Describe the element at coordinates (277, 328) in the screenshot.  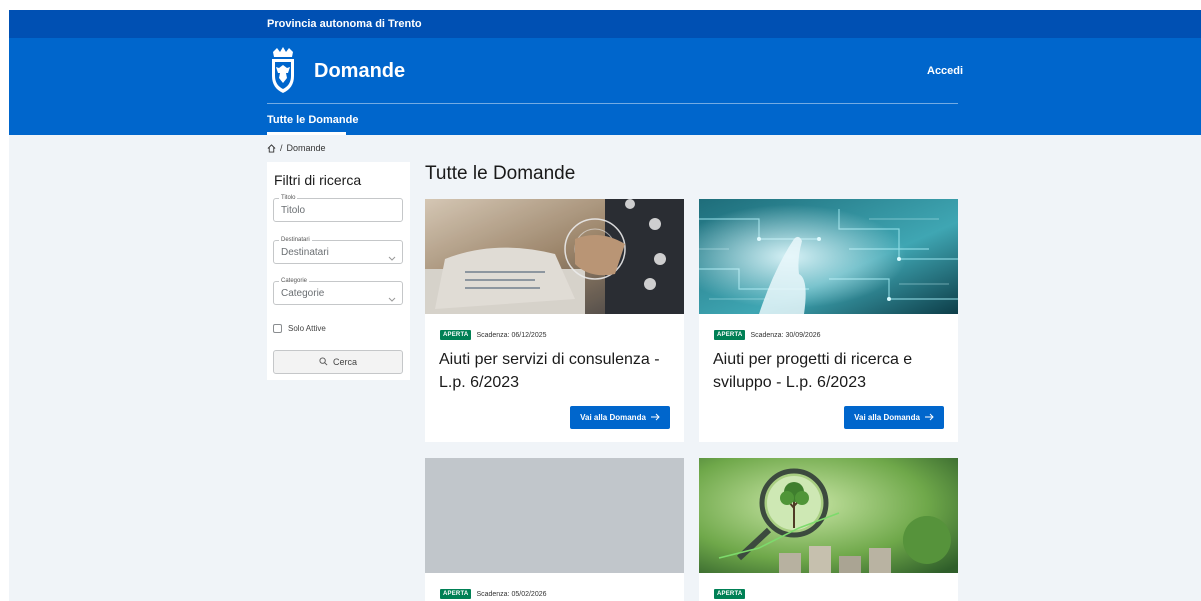
I see `solo-attive-checkbox` at that location.